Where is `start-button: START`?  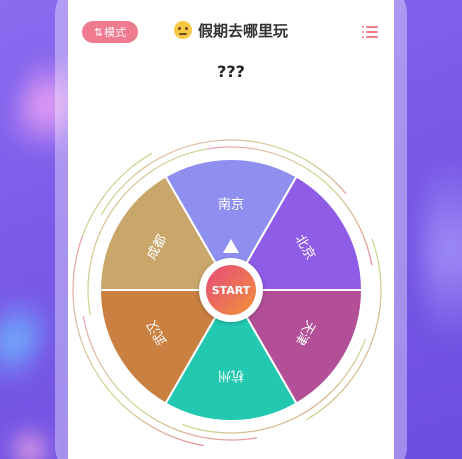
start-button: START is located at coordinates (231, 290).